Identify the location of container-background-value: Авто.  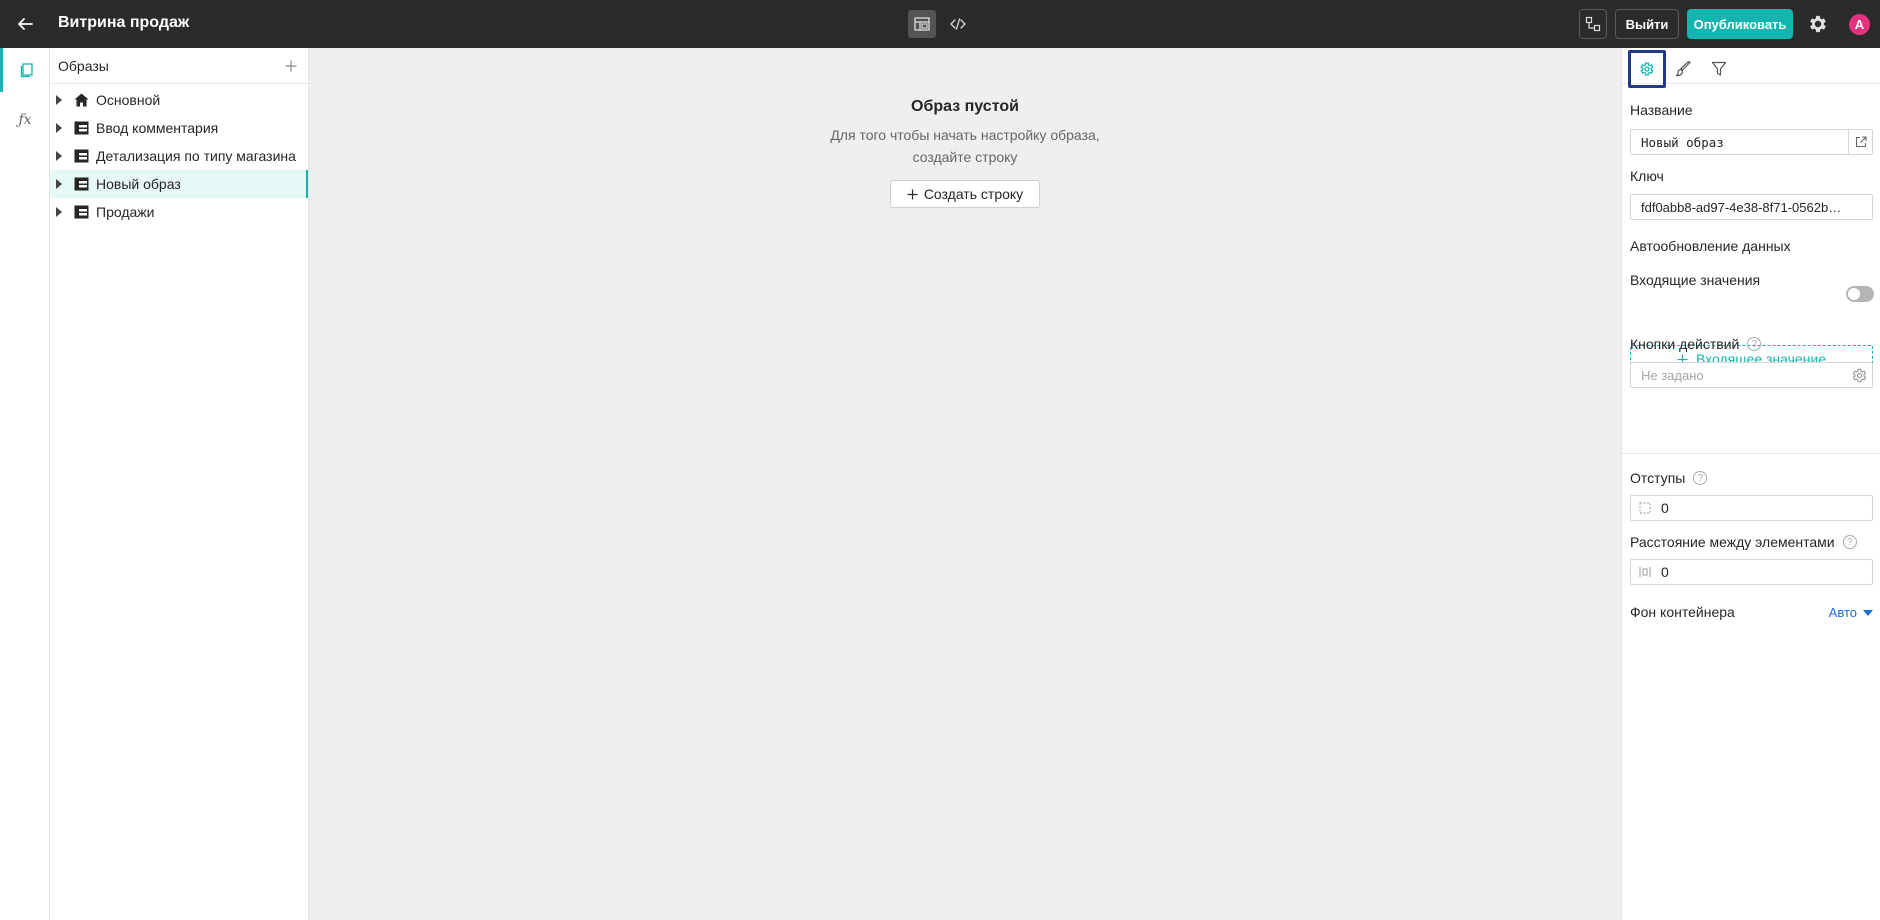
(1842, 612).